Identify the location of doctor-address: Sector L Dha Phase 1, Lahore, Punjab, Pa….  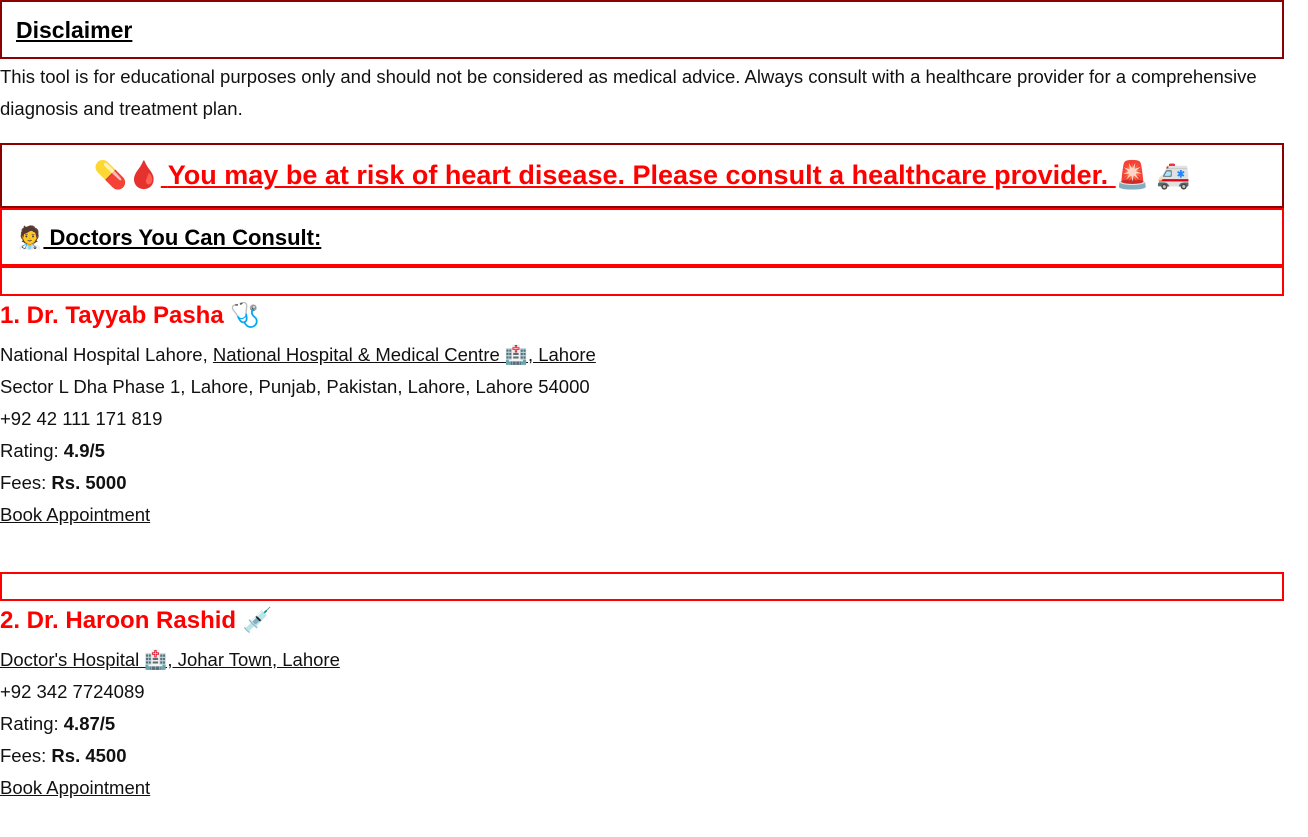
(295, 386).